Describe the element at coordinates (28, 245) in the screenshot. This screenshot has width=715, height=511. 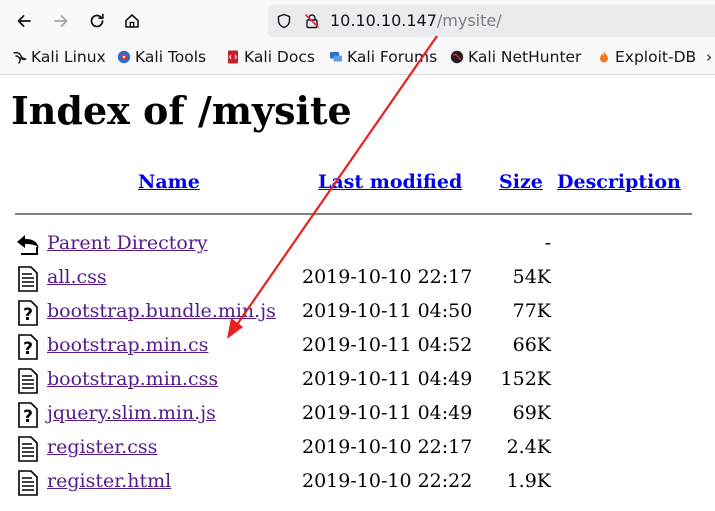
I see `back-arrow-icon` at that location.